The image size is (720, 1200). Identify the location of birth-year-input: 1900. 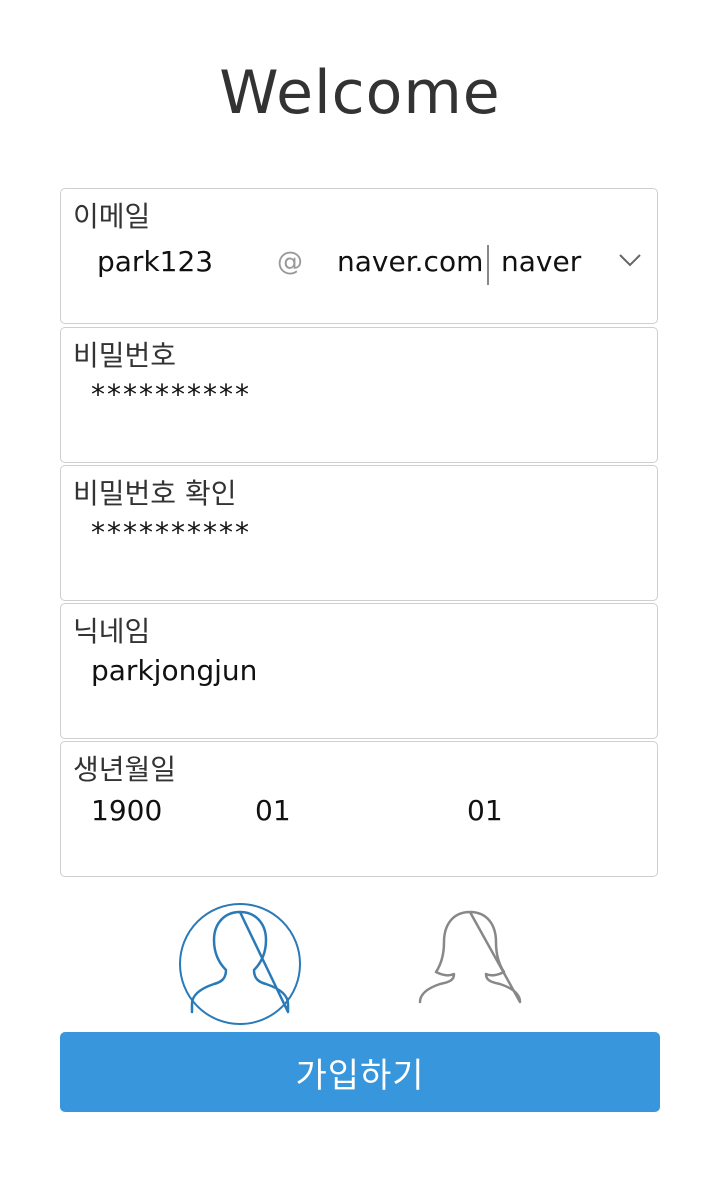
(126, 810).